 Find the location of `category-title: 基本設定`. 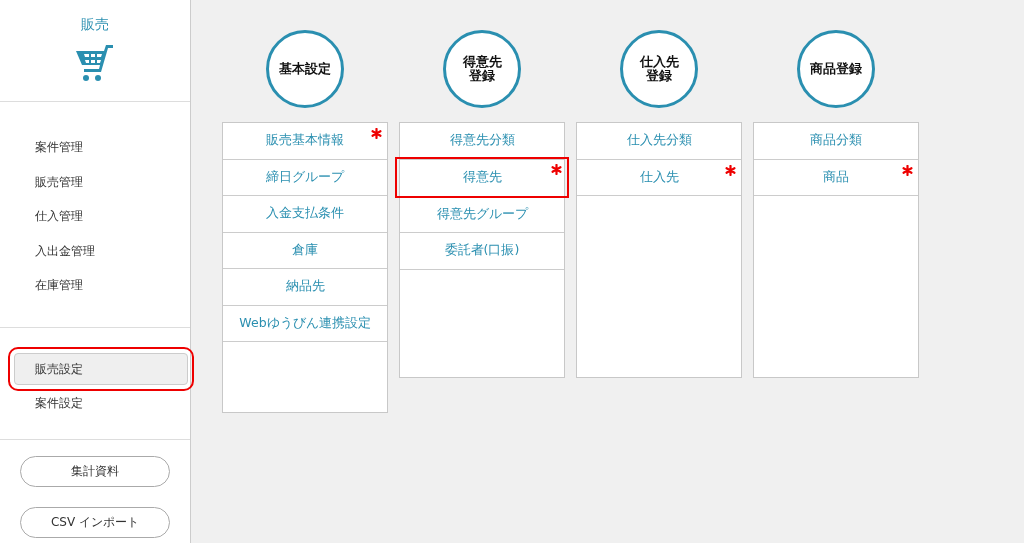

category-title: 基本設定 is located at coordinates (305, 69).